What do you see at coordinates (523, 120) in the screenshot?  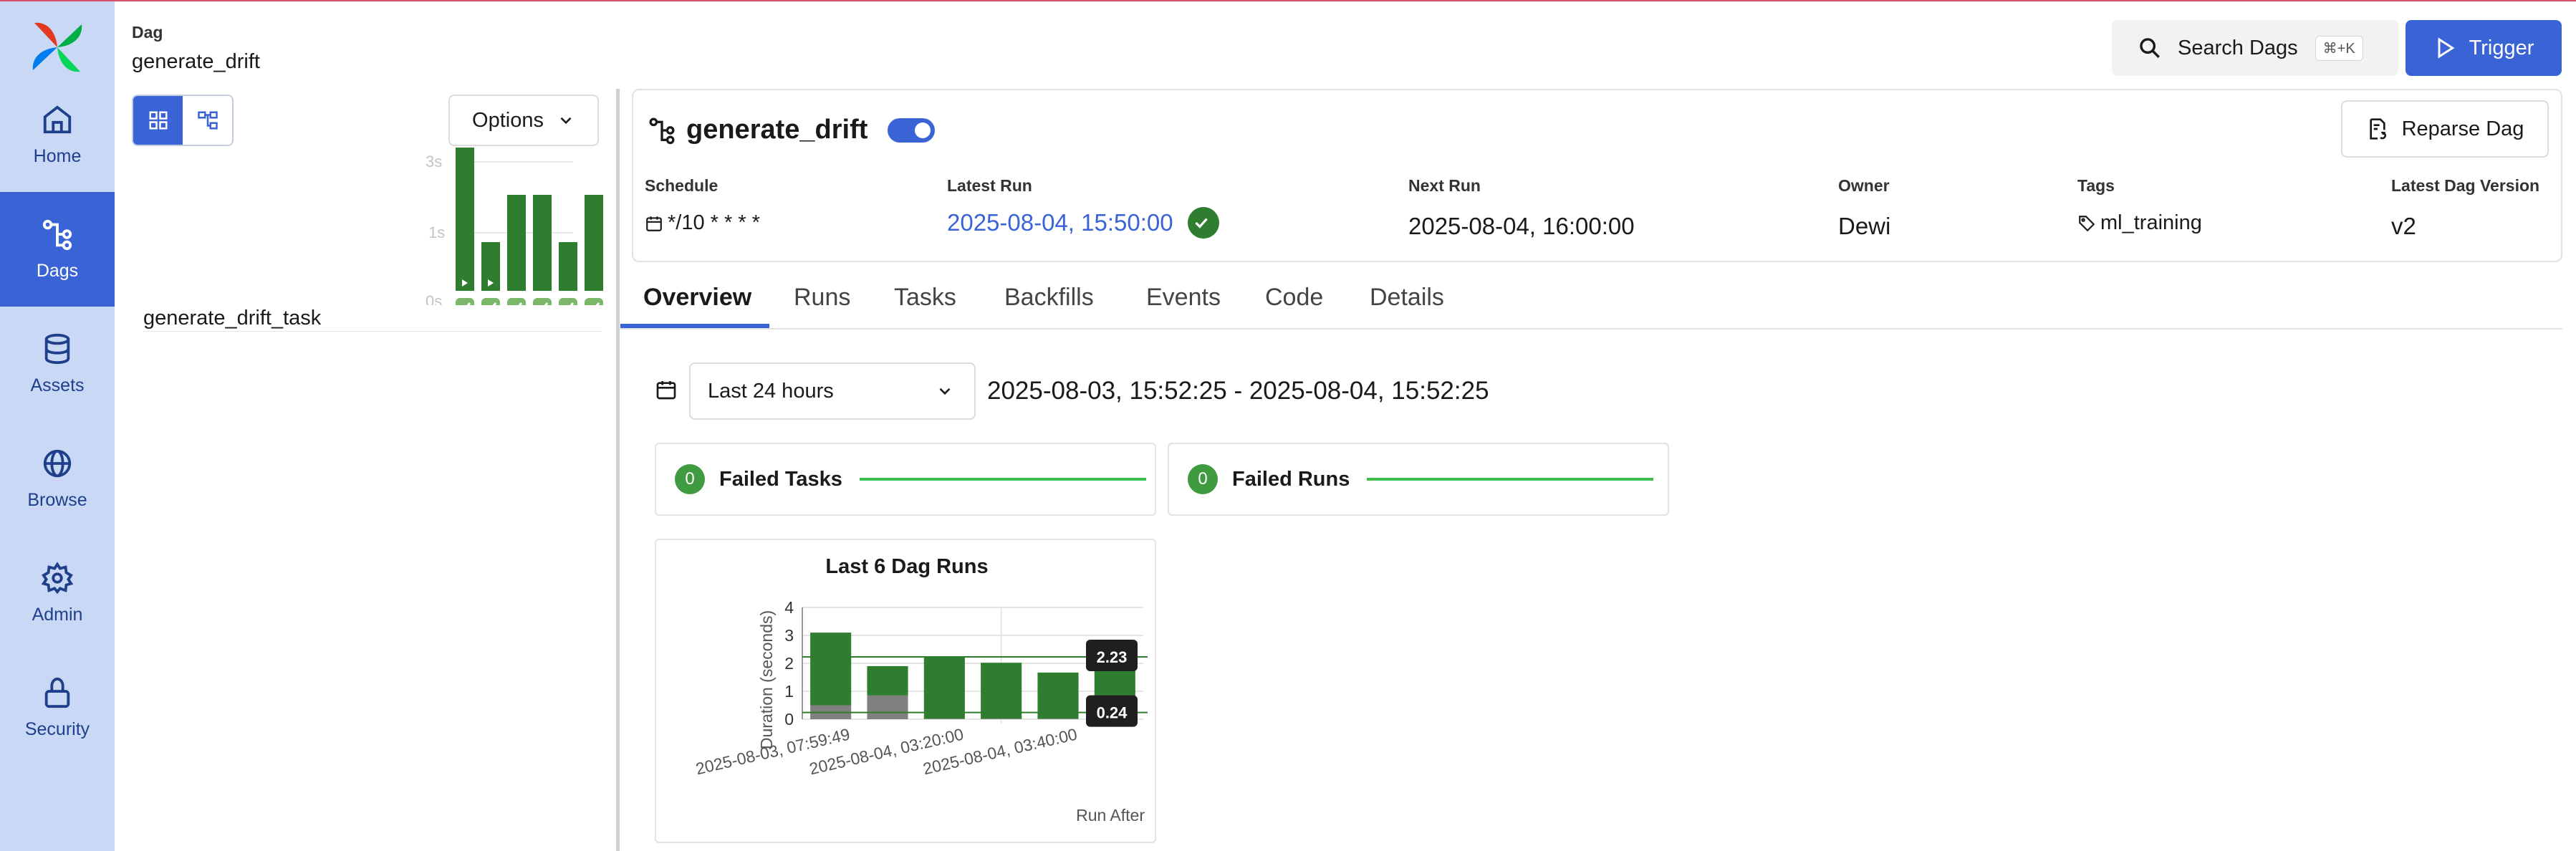 I see `options-button: Options` at bounding box center [523, 120].